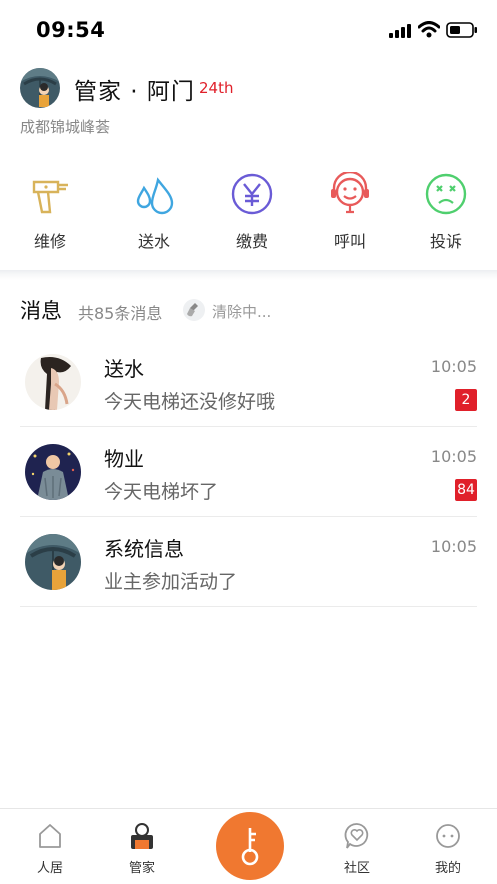 Image resolution: width=497 pixels, height=884 pixels. Describe the element at coordinates (216, 88) in the screenshot. I see `level-tag: 24th` at that location.